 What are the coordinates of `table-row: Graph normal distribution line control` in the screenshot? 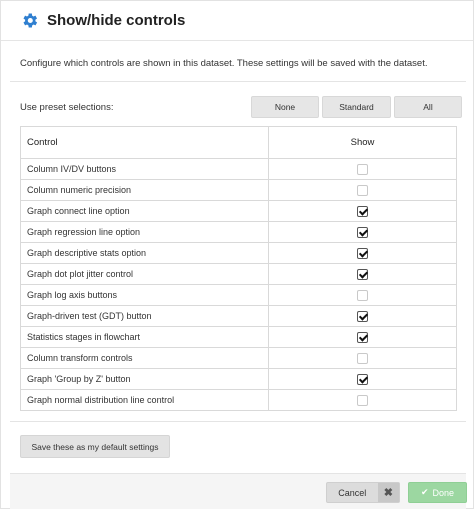 It's located at (238, 400).